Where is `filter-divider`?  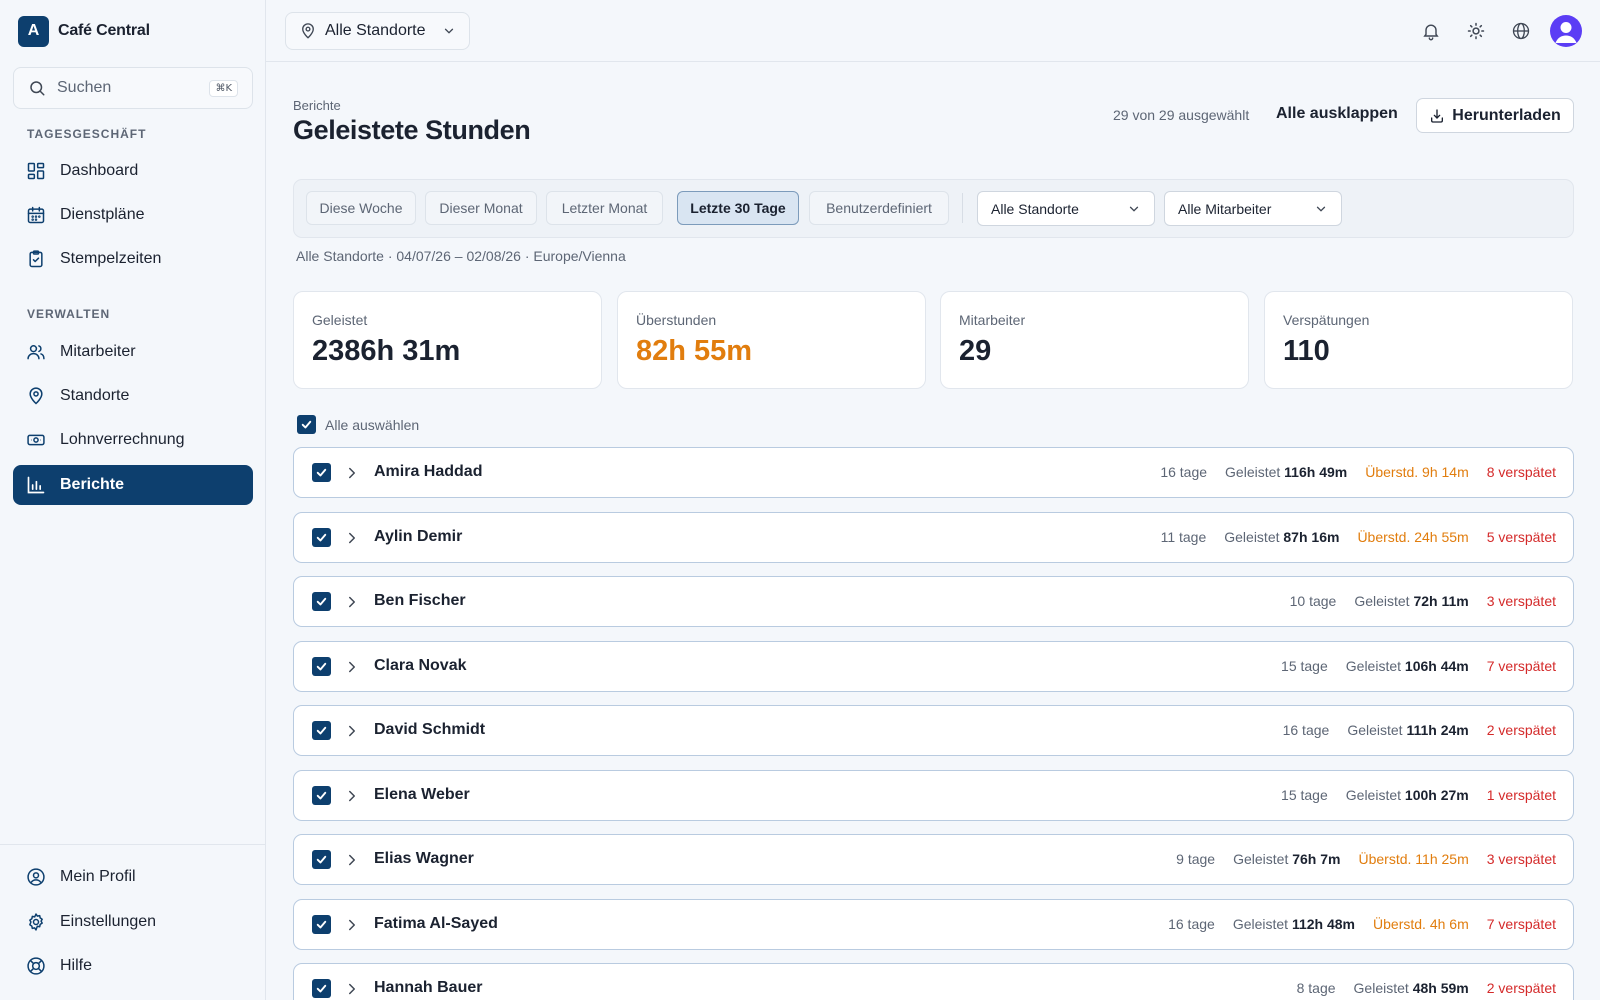
filter-divider is located at coordinates (962, 208).